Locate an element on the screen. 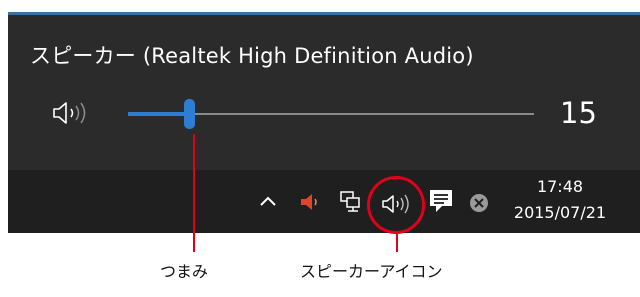 The width and height of the screenshot is (640, 297). audio-device-name: スピーカー (Realtek High Definition Audio) is located at coordinates (252, 55).